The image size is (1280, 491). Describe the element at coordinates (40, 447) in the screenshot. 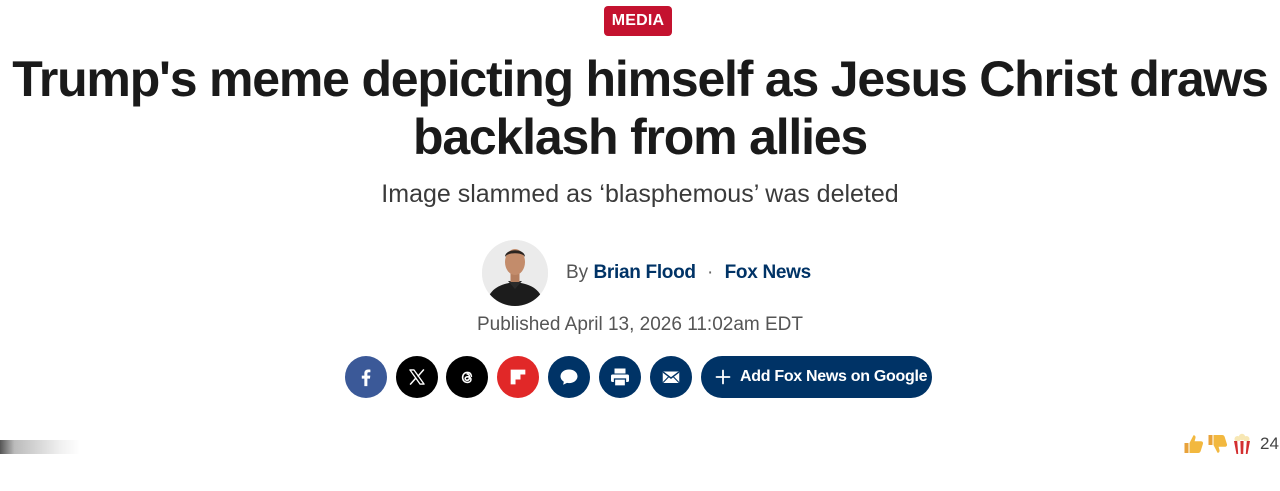

I see `scroll-indicator` at that location.